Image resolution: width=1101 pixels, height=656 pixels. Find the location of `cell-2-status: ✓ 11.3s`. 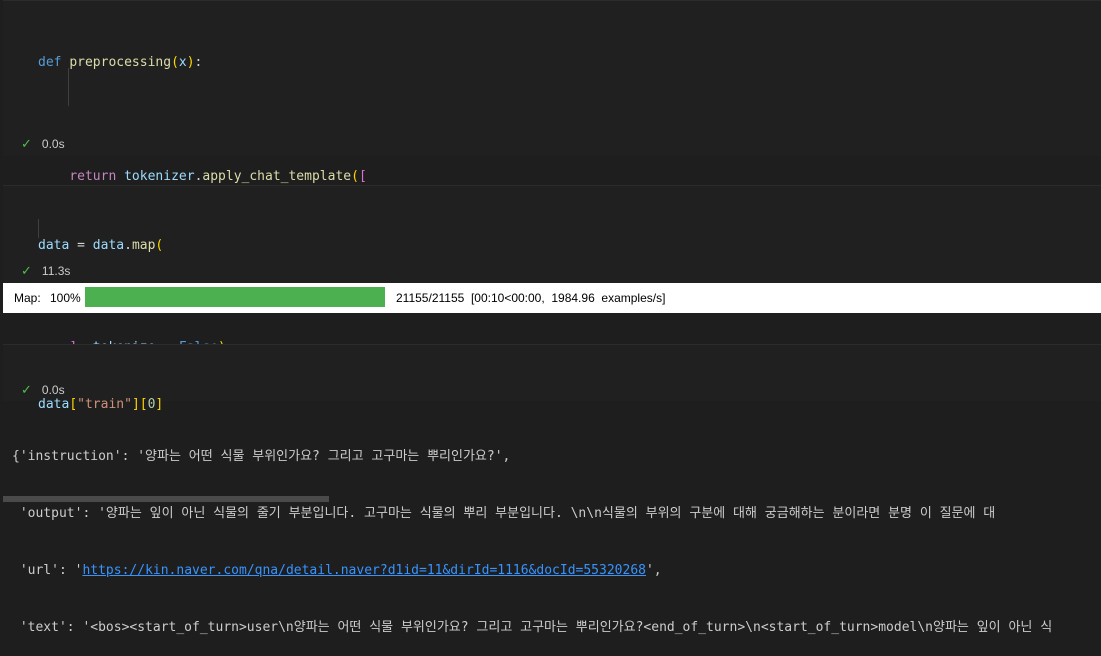

cell-2-status: ✓ 11.3s is located at coordinates (45, 271).